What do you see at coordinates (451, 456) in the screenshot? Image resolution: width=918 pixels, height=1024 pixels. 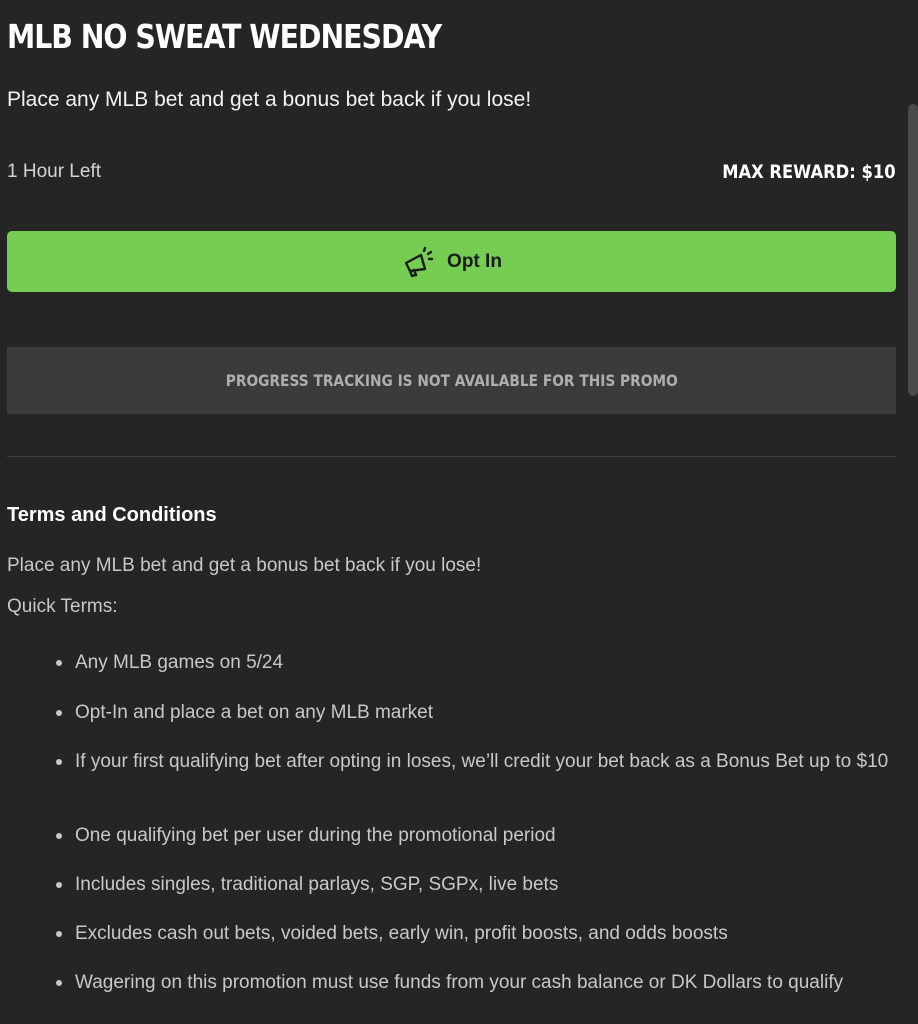 I see `section-divider` at bounding box center [451, 456].